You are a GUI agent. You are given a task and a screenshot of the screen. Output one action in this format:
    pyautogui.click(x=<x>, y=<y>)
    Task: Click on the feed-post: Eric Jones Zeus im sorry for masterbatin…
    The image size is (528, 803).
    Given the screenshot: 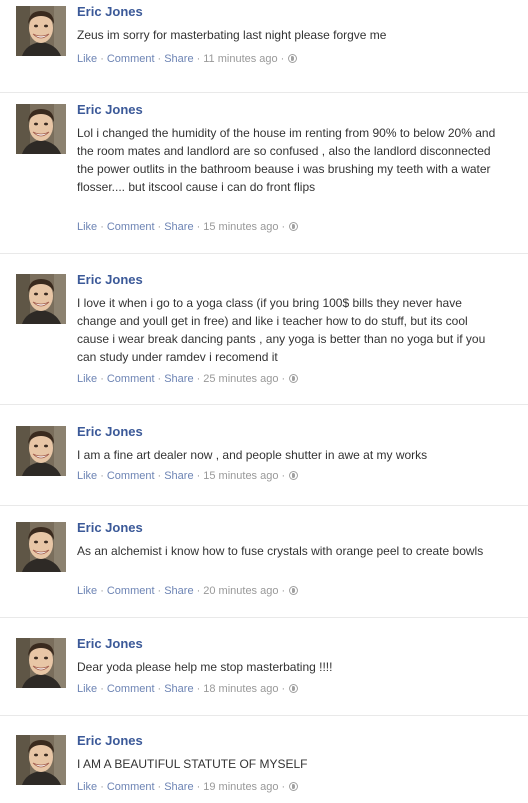 What is the action you would take?
    pyautogui.click(x=264, y=48)
    